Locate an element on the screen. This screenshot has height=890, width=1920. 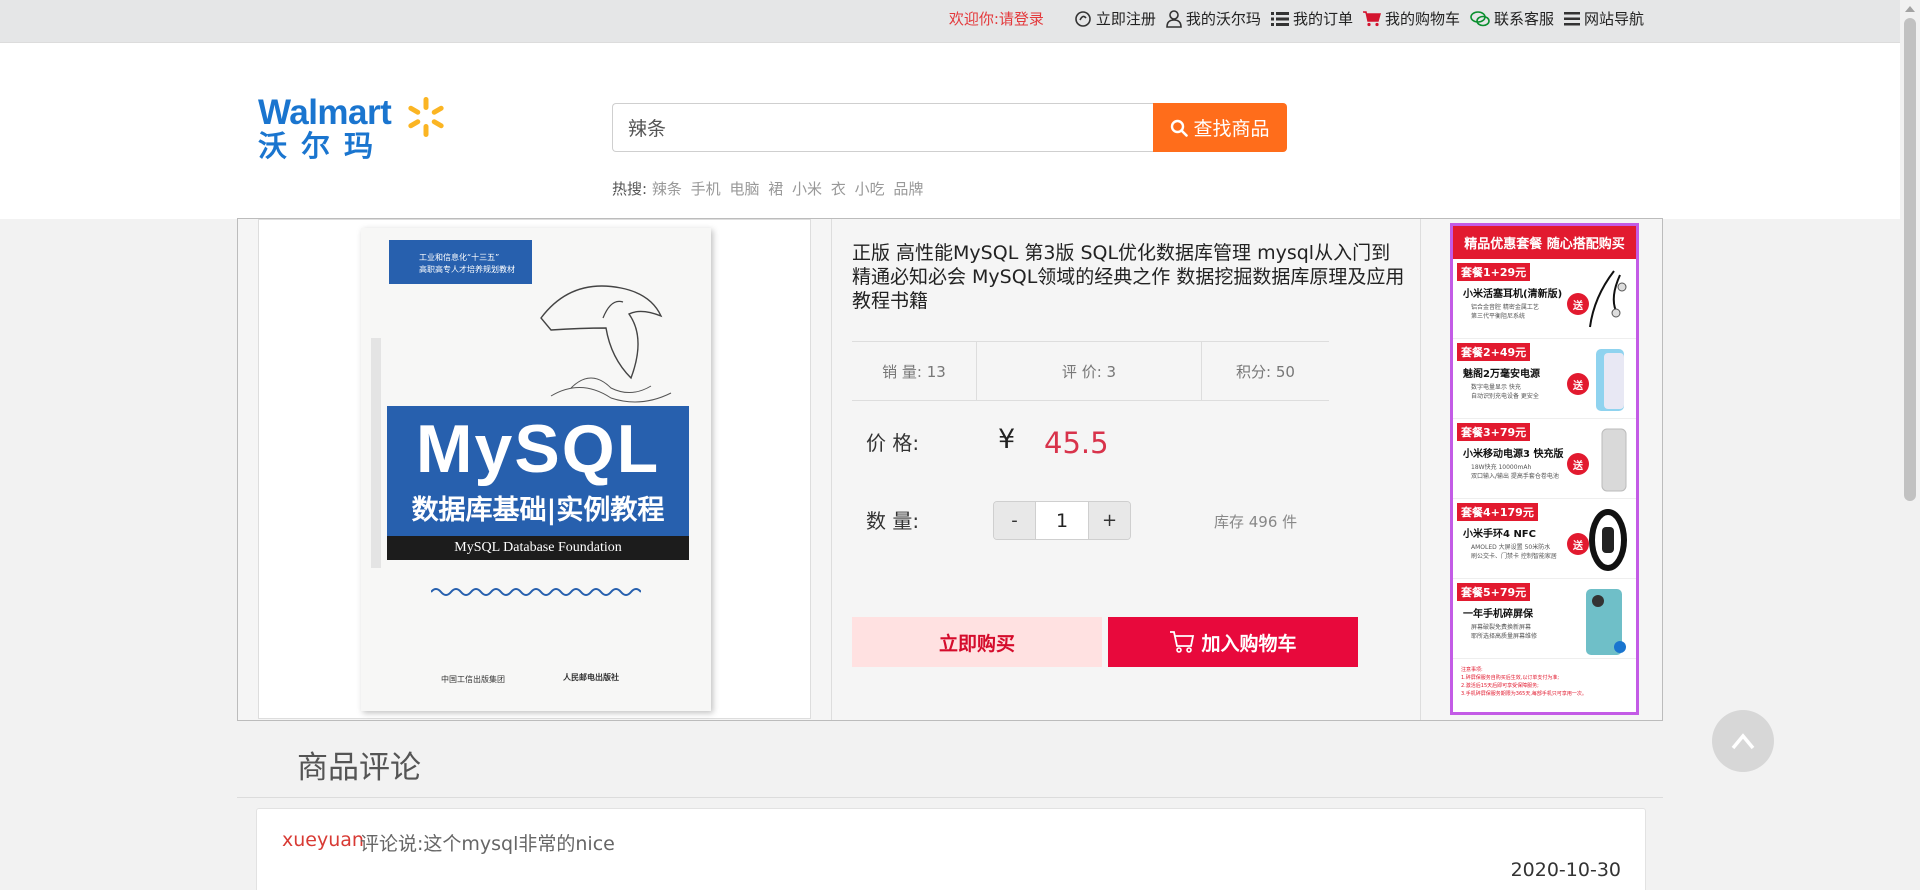
promo-desc-line: 数字电量显示 快充 is located at coordinates (1496, 387).